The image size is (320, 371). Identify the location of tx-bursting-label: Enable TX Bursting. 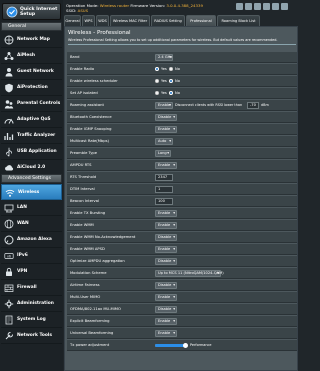
(88, 213).